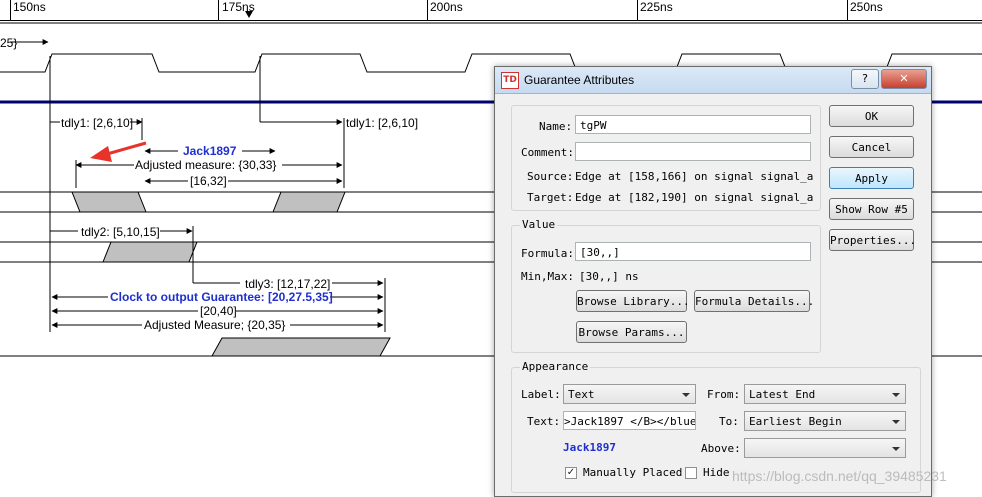  I want to click on from-label: From:, so click(724, 394).